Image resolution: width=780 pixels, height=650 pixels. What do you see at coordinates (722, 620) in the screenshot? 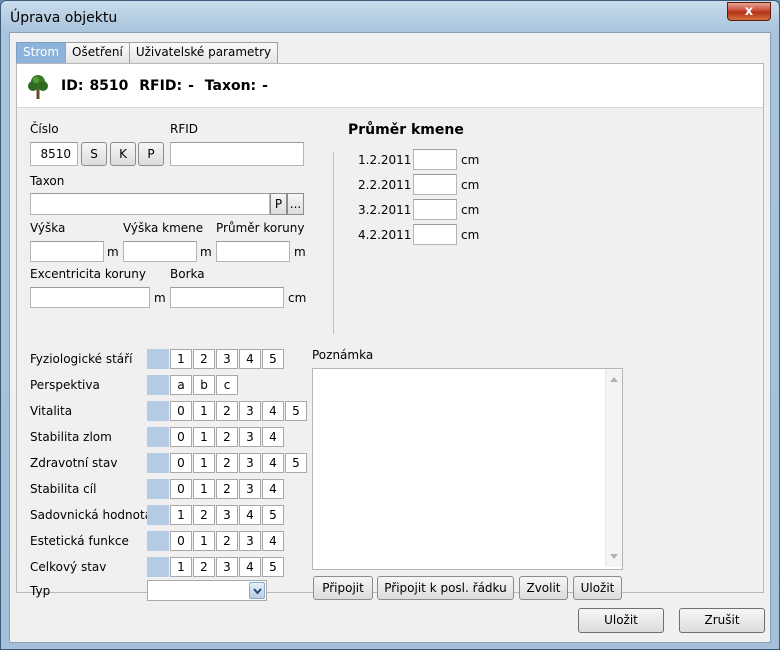
I see `cancel-button: Zrušit` at bounding box center [722, 620].